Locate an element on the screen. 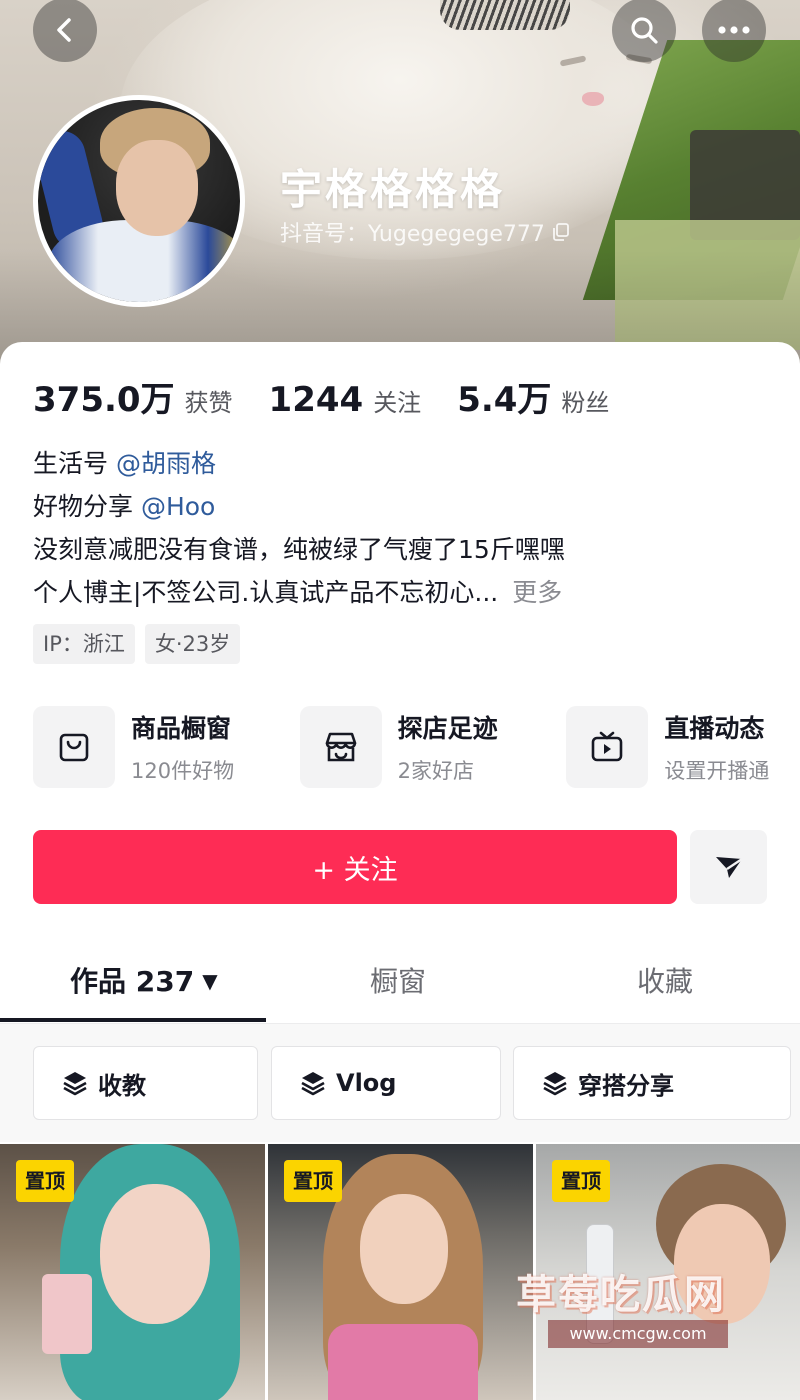  thumb-product is located at coordinates (67, 1314).